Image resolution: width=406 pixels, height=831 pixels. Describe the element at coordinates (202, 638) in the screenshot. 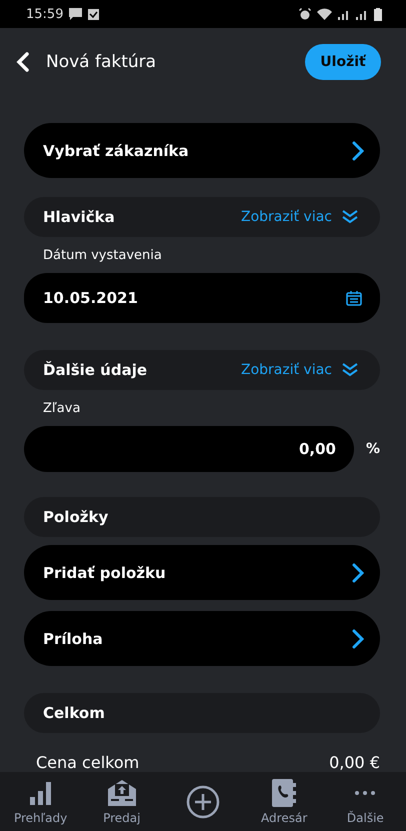

I see `list-row-button: Príloha` at that location.